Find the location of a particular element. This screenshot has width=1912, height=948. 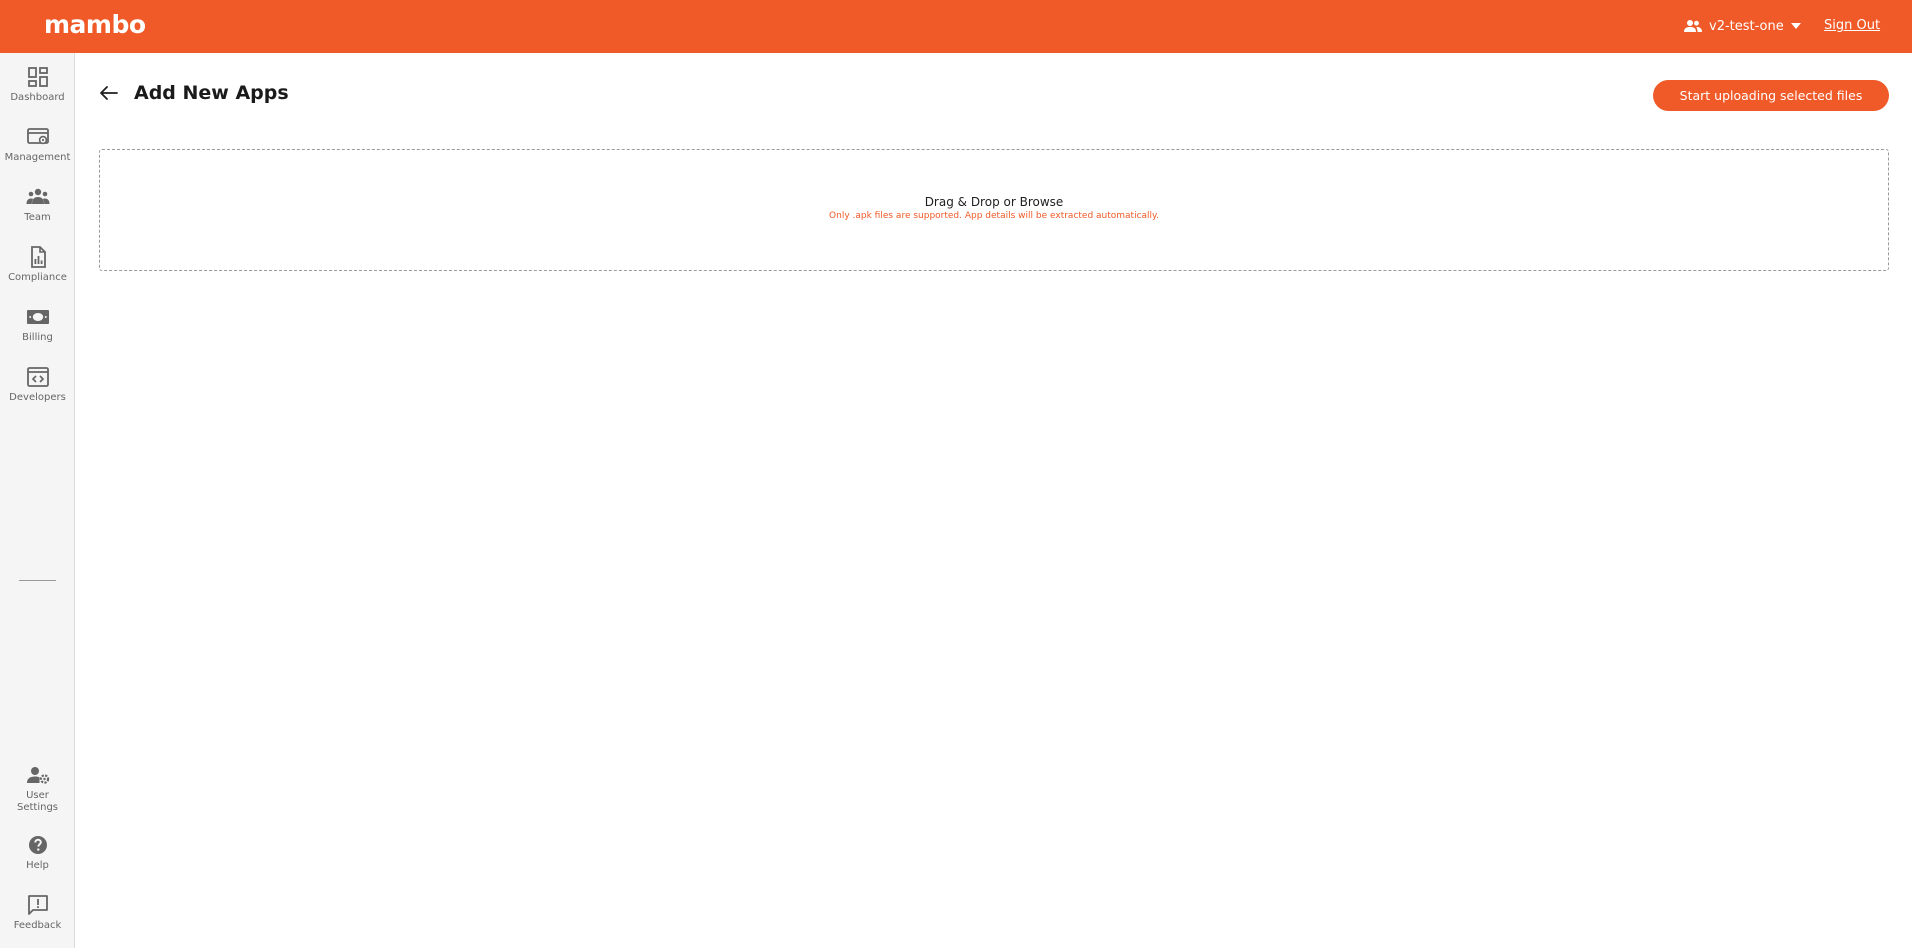

feedback-icon is located at coordinates (37, 905).